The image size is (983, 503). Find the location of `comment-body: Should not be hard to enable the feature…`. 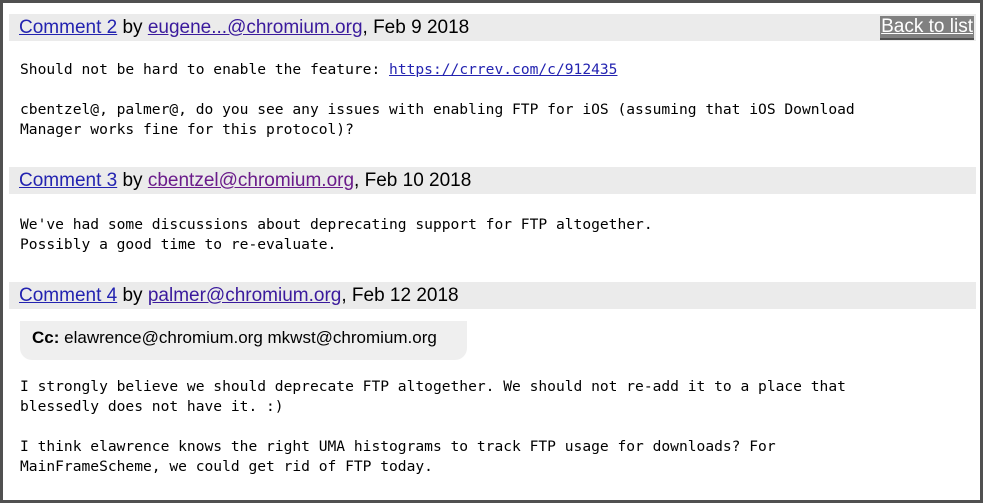

comment-body: Should not be hard to enable the feature… is located at coordinates (318, 70).